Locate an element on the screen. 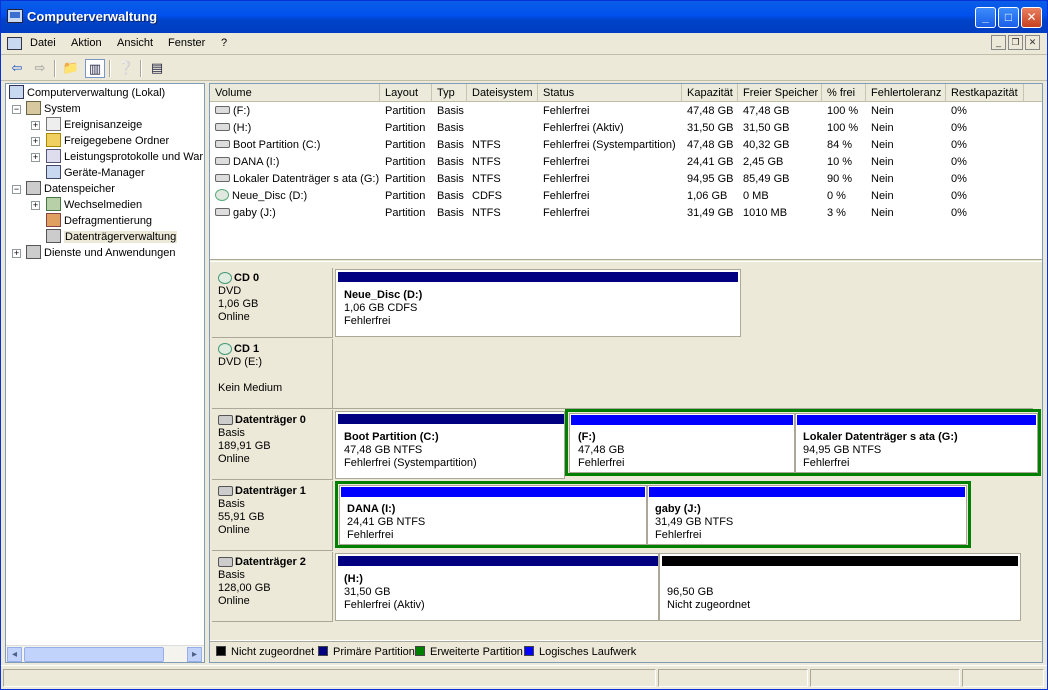  up-folder-icon: 📁 is located at coordinates (71, 68).